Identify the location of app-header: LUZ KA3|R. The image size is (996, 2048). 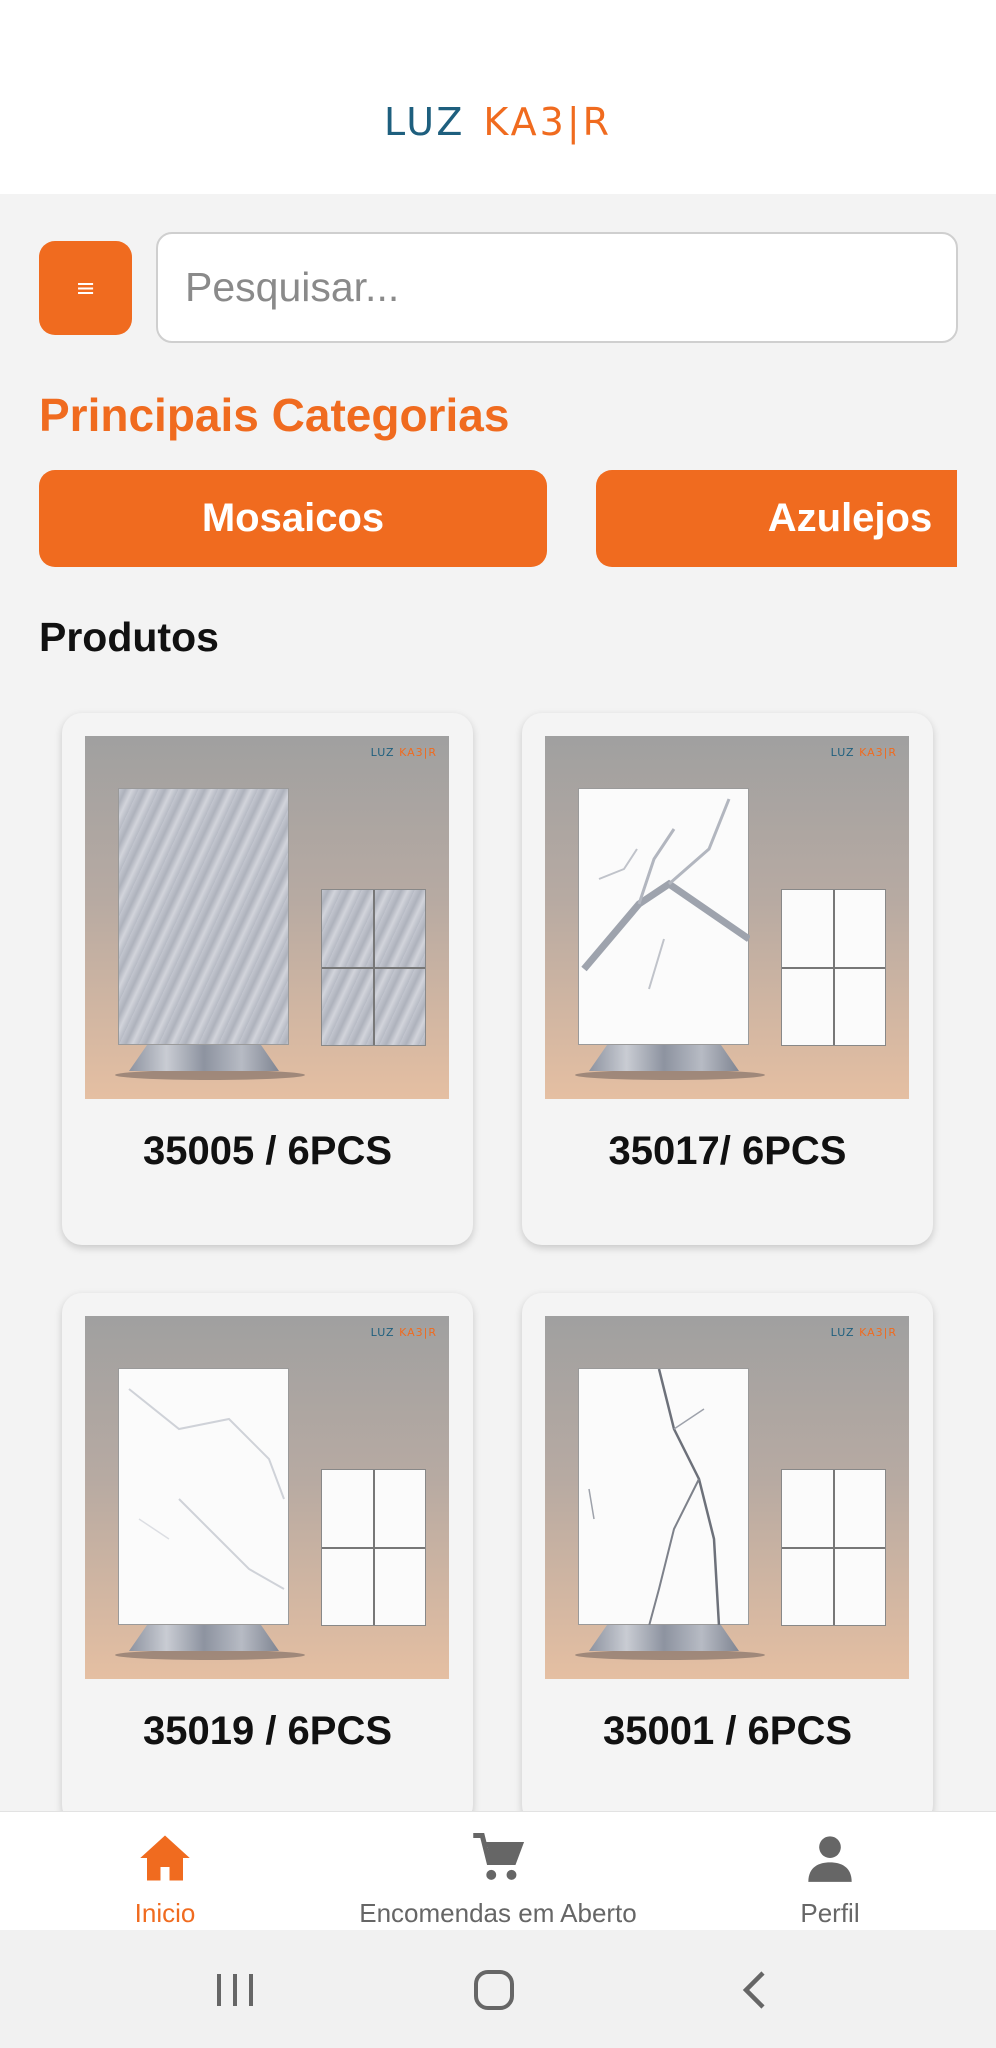
(498, 97).